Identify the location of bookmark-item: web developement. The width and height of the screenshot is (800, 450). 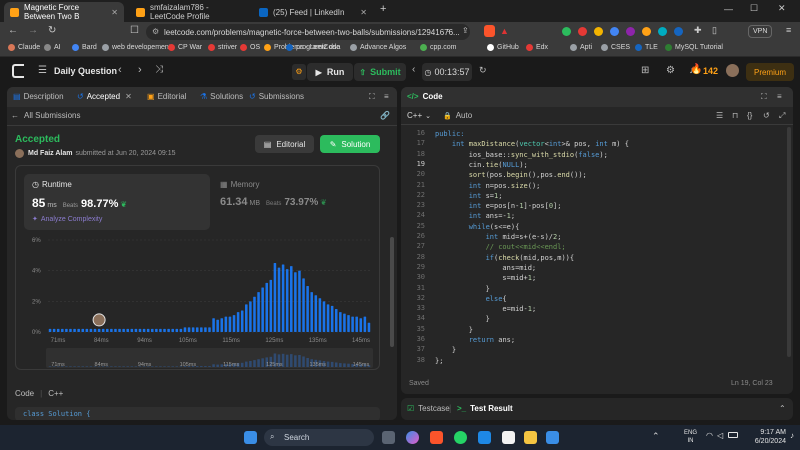
(136, 47).